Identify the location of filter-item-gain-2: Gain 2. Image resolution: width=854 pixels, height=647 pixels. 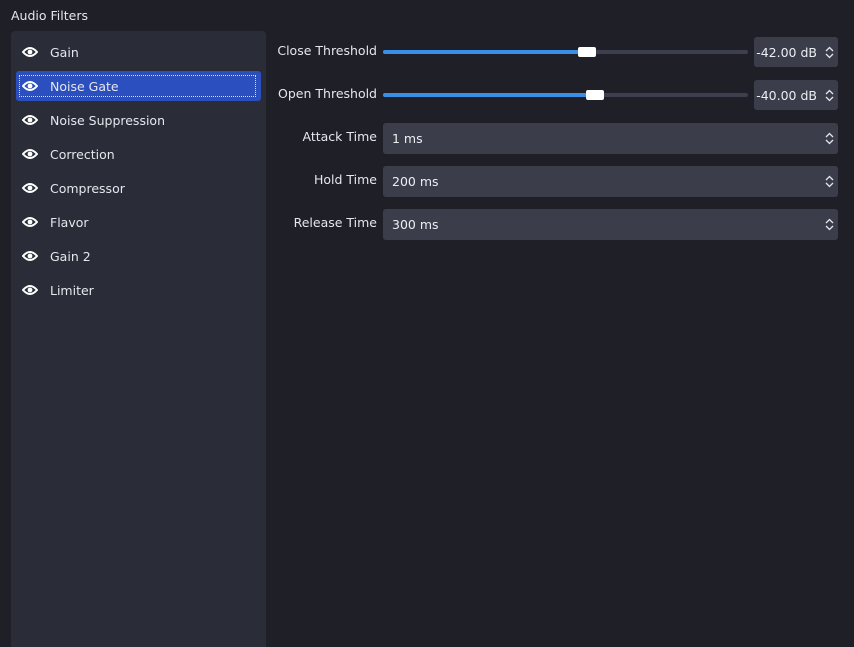
(138, 256).